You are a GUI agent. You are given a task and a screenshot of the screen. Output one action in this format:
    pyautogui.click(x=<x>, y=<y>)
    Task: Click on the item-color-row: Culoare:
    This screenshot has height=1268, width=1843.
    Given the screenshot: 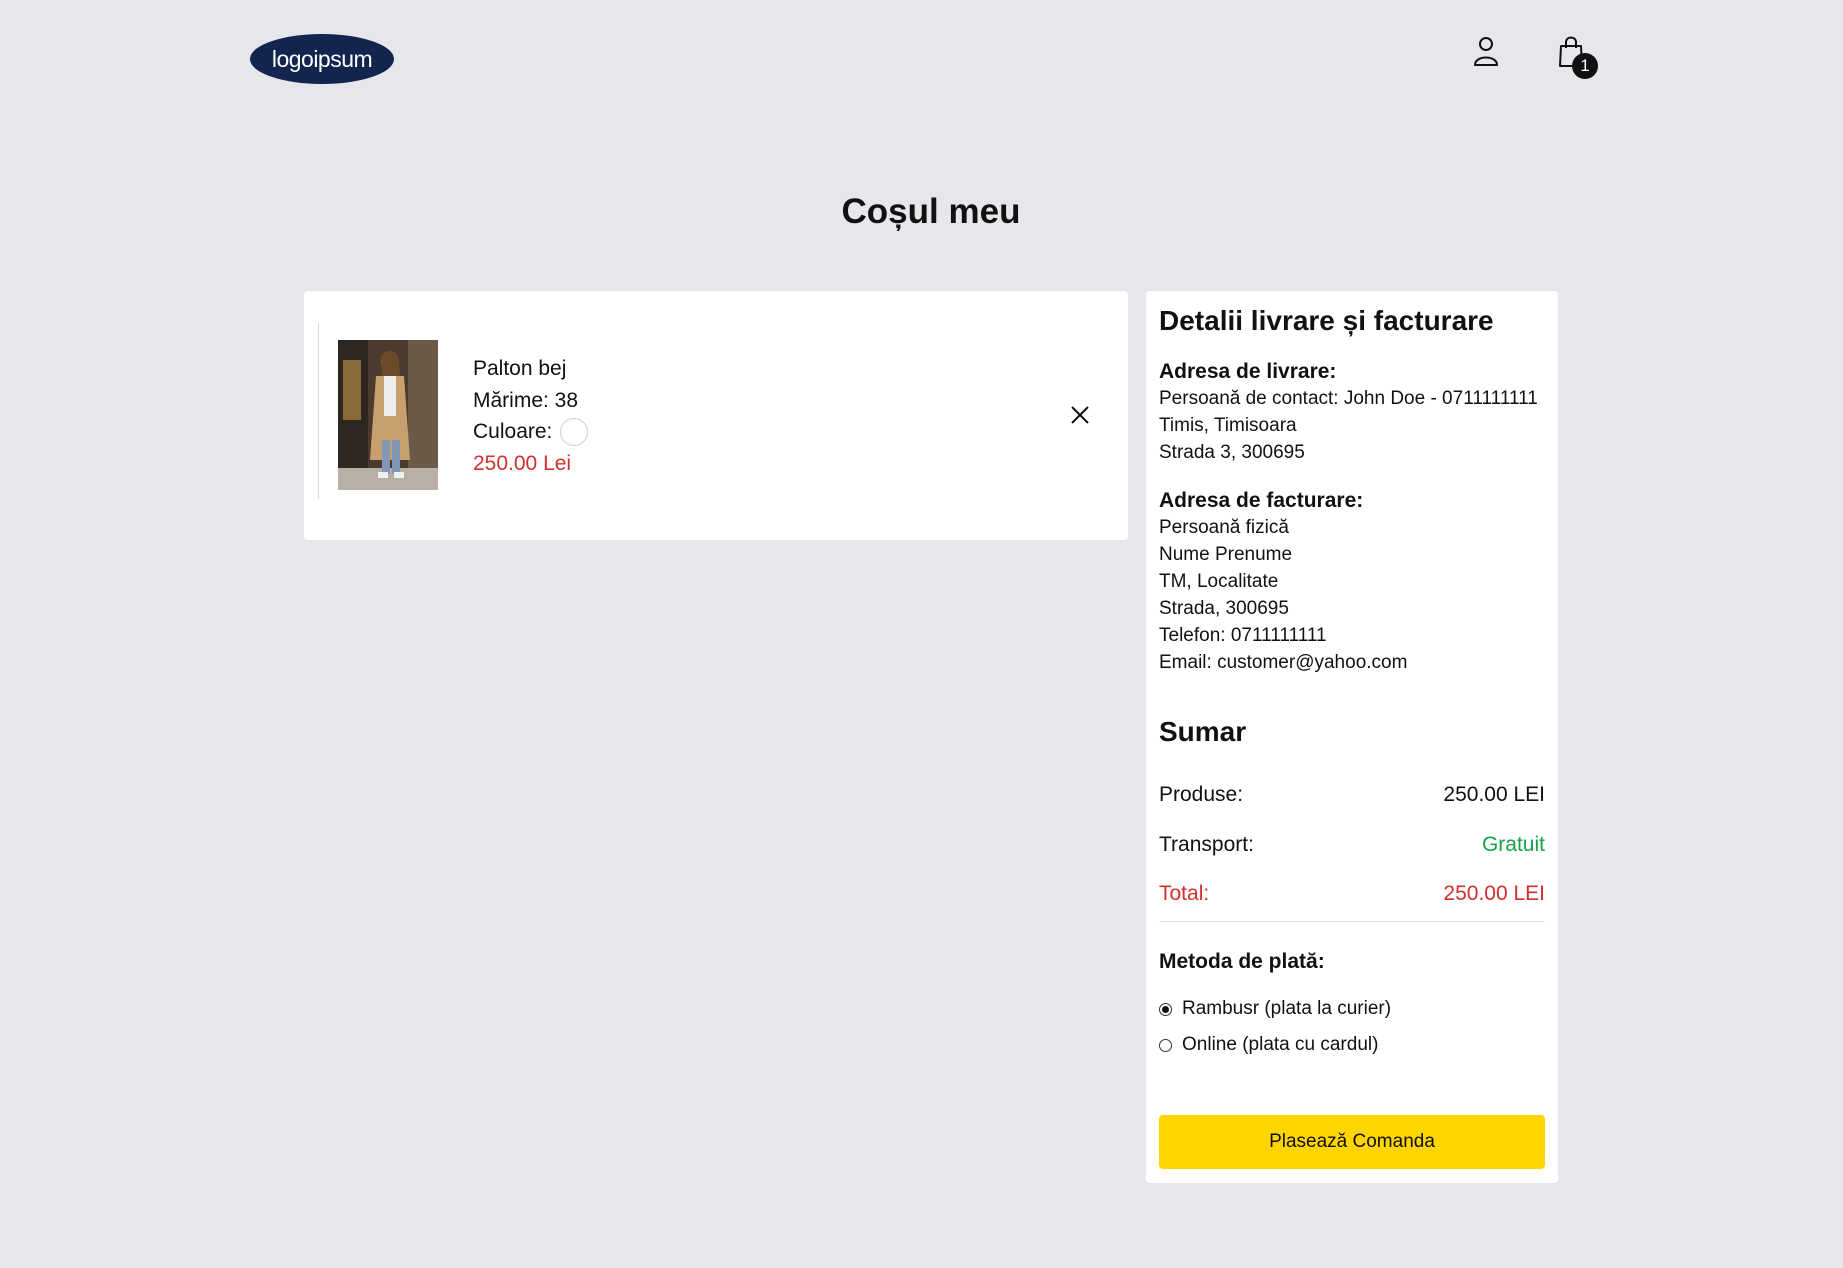 What is the action you would take?
    pyautogui.click(x=531, y=432)
    